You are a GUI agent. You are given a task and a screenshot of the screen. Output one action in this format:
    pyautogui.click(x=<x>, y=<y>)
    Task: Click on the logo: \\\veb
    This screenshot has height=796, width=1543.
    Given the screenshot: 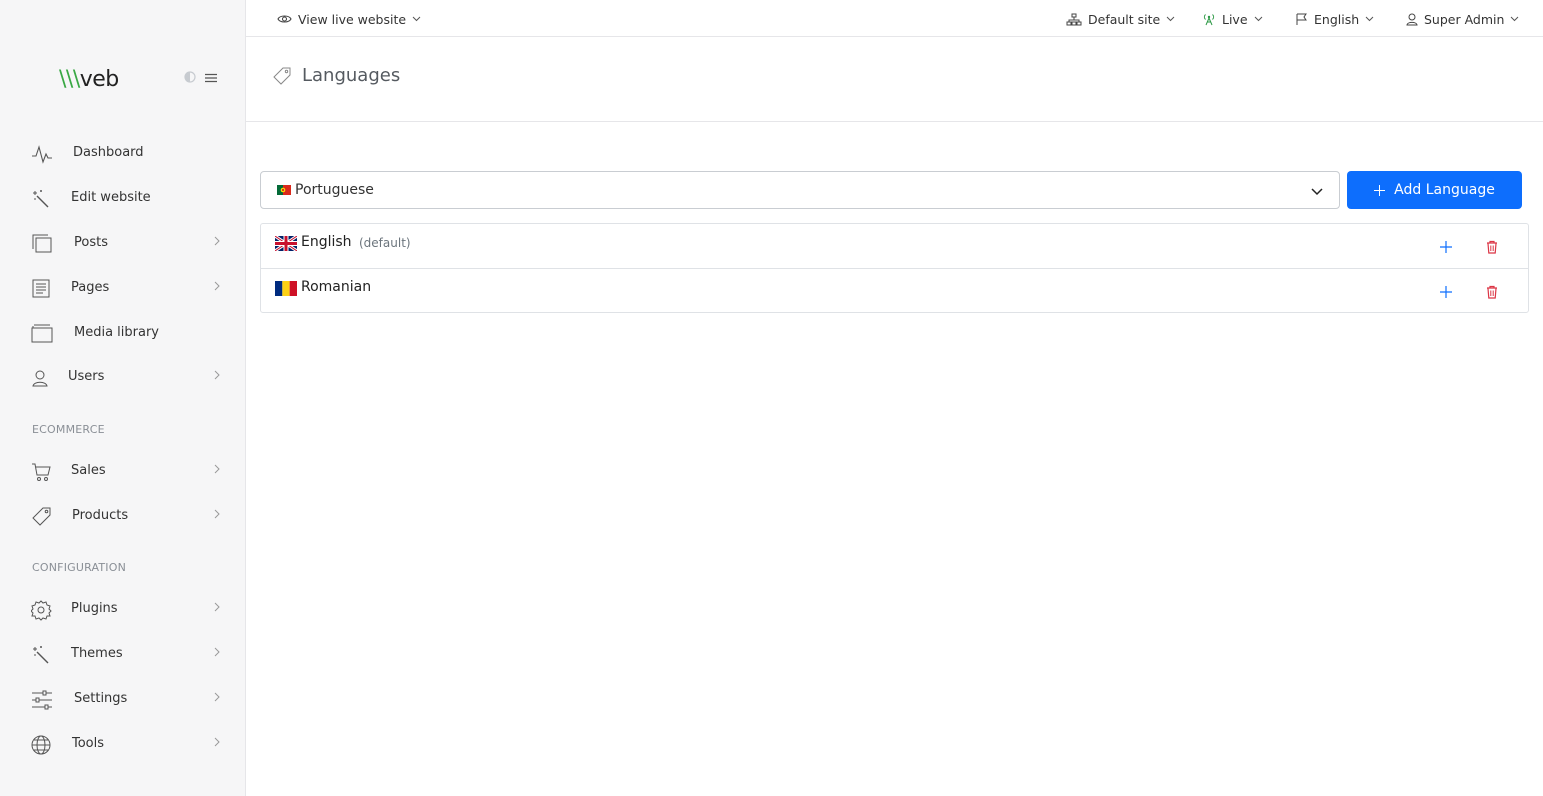 What is the action you would take?
    pyautogui.click(x=89, y=79)
    